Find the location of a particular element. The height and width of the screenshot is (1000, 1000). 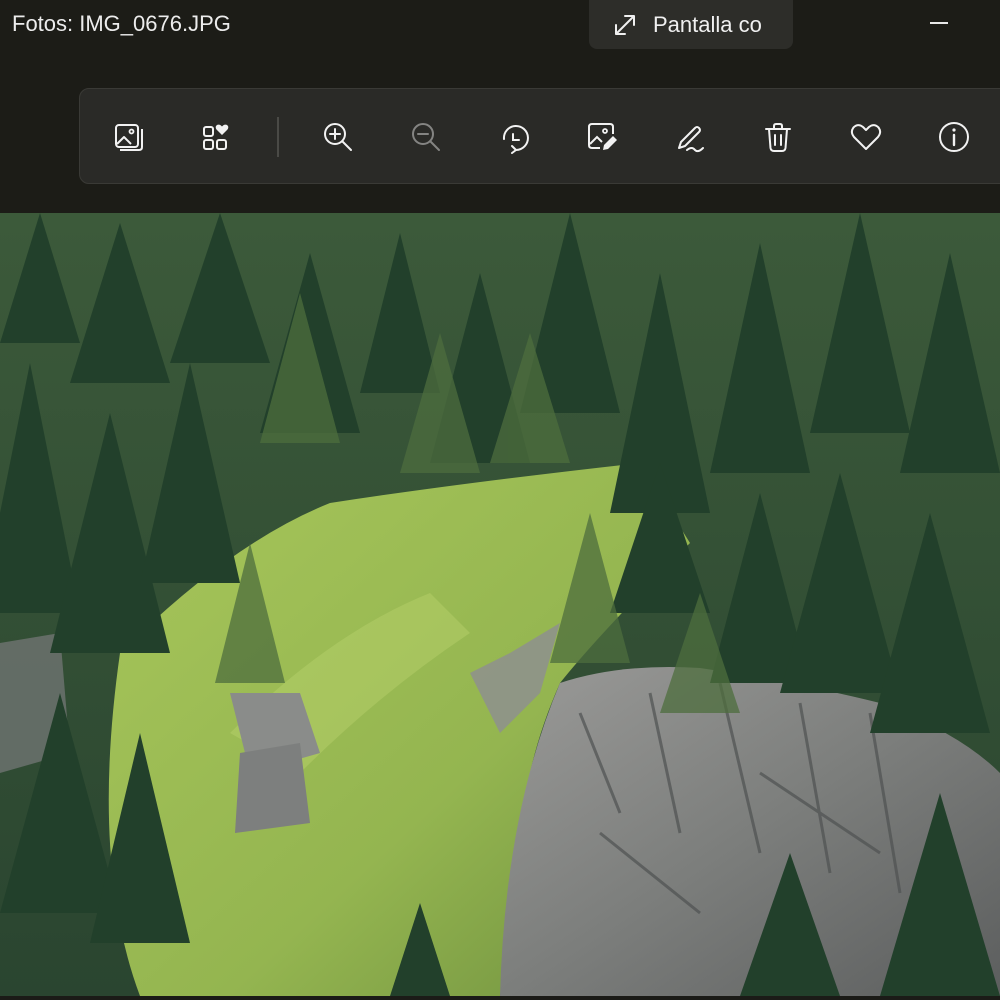

zoom-in-icon is located at coordinates (338, 137).